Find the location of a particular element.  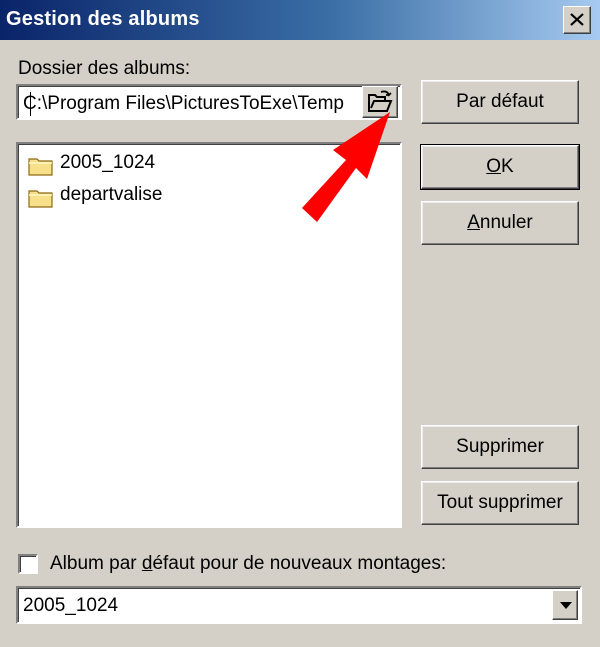

folder-label: Dossier des albums: is located at coordinates (104, 68).